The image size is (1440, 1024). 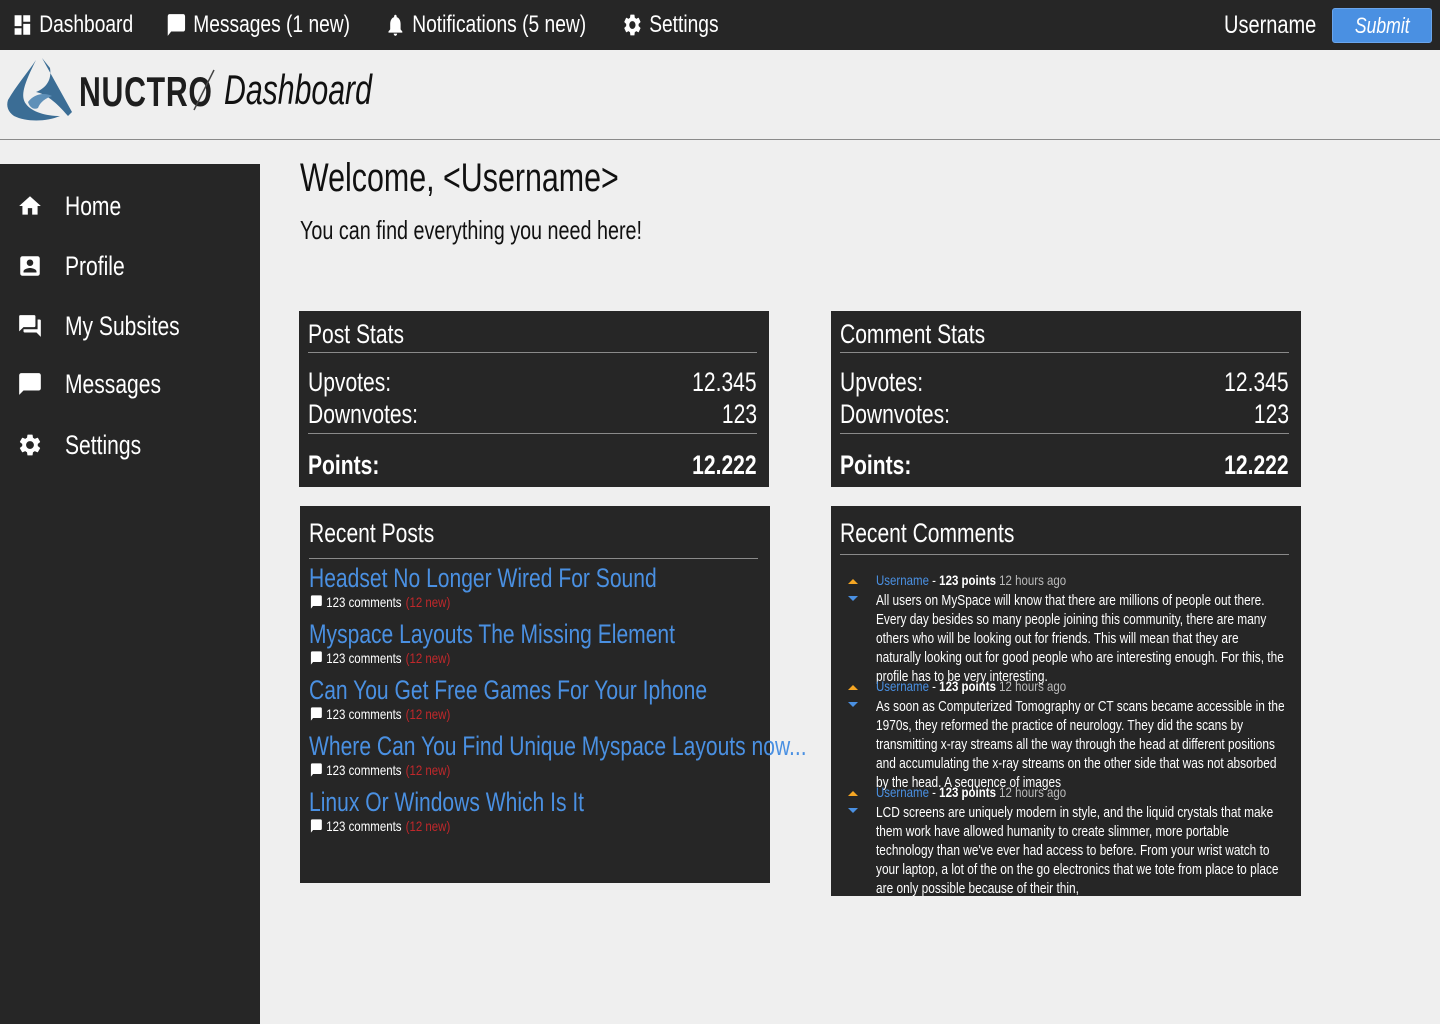 I want to click on sidebar-item-label: Settings, so click(x=103, y=444).